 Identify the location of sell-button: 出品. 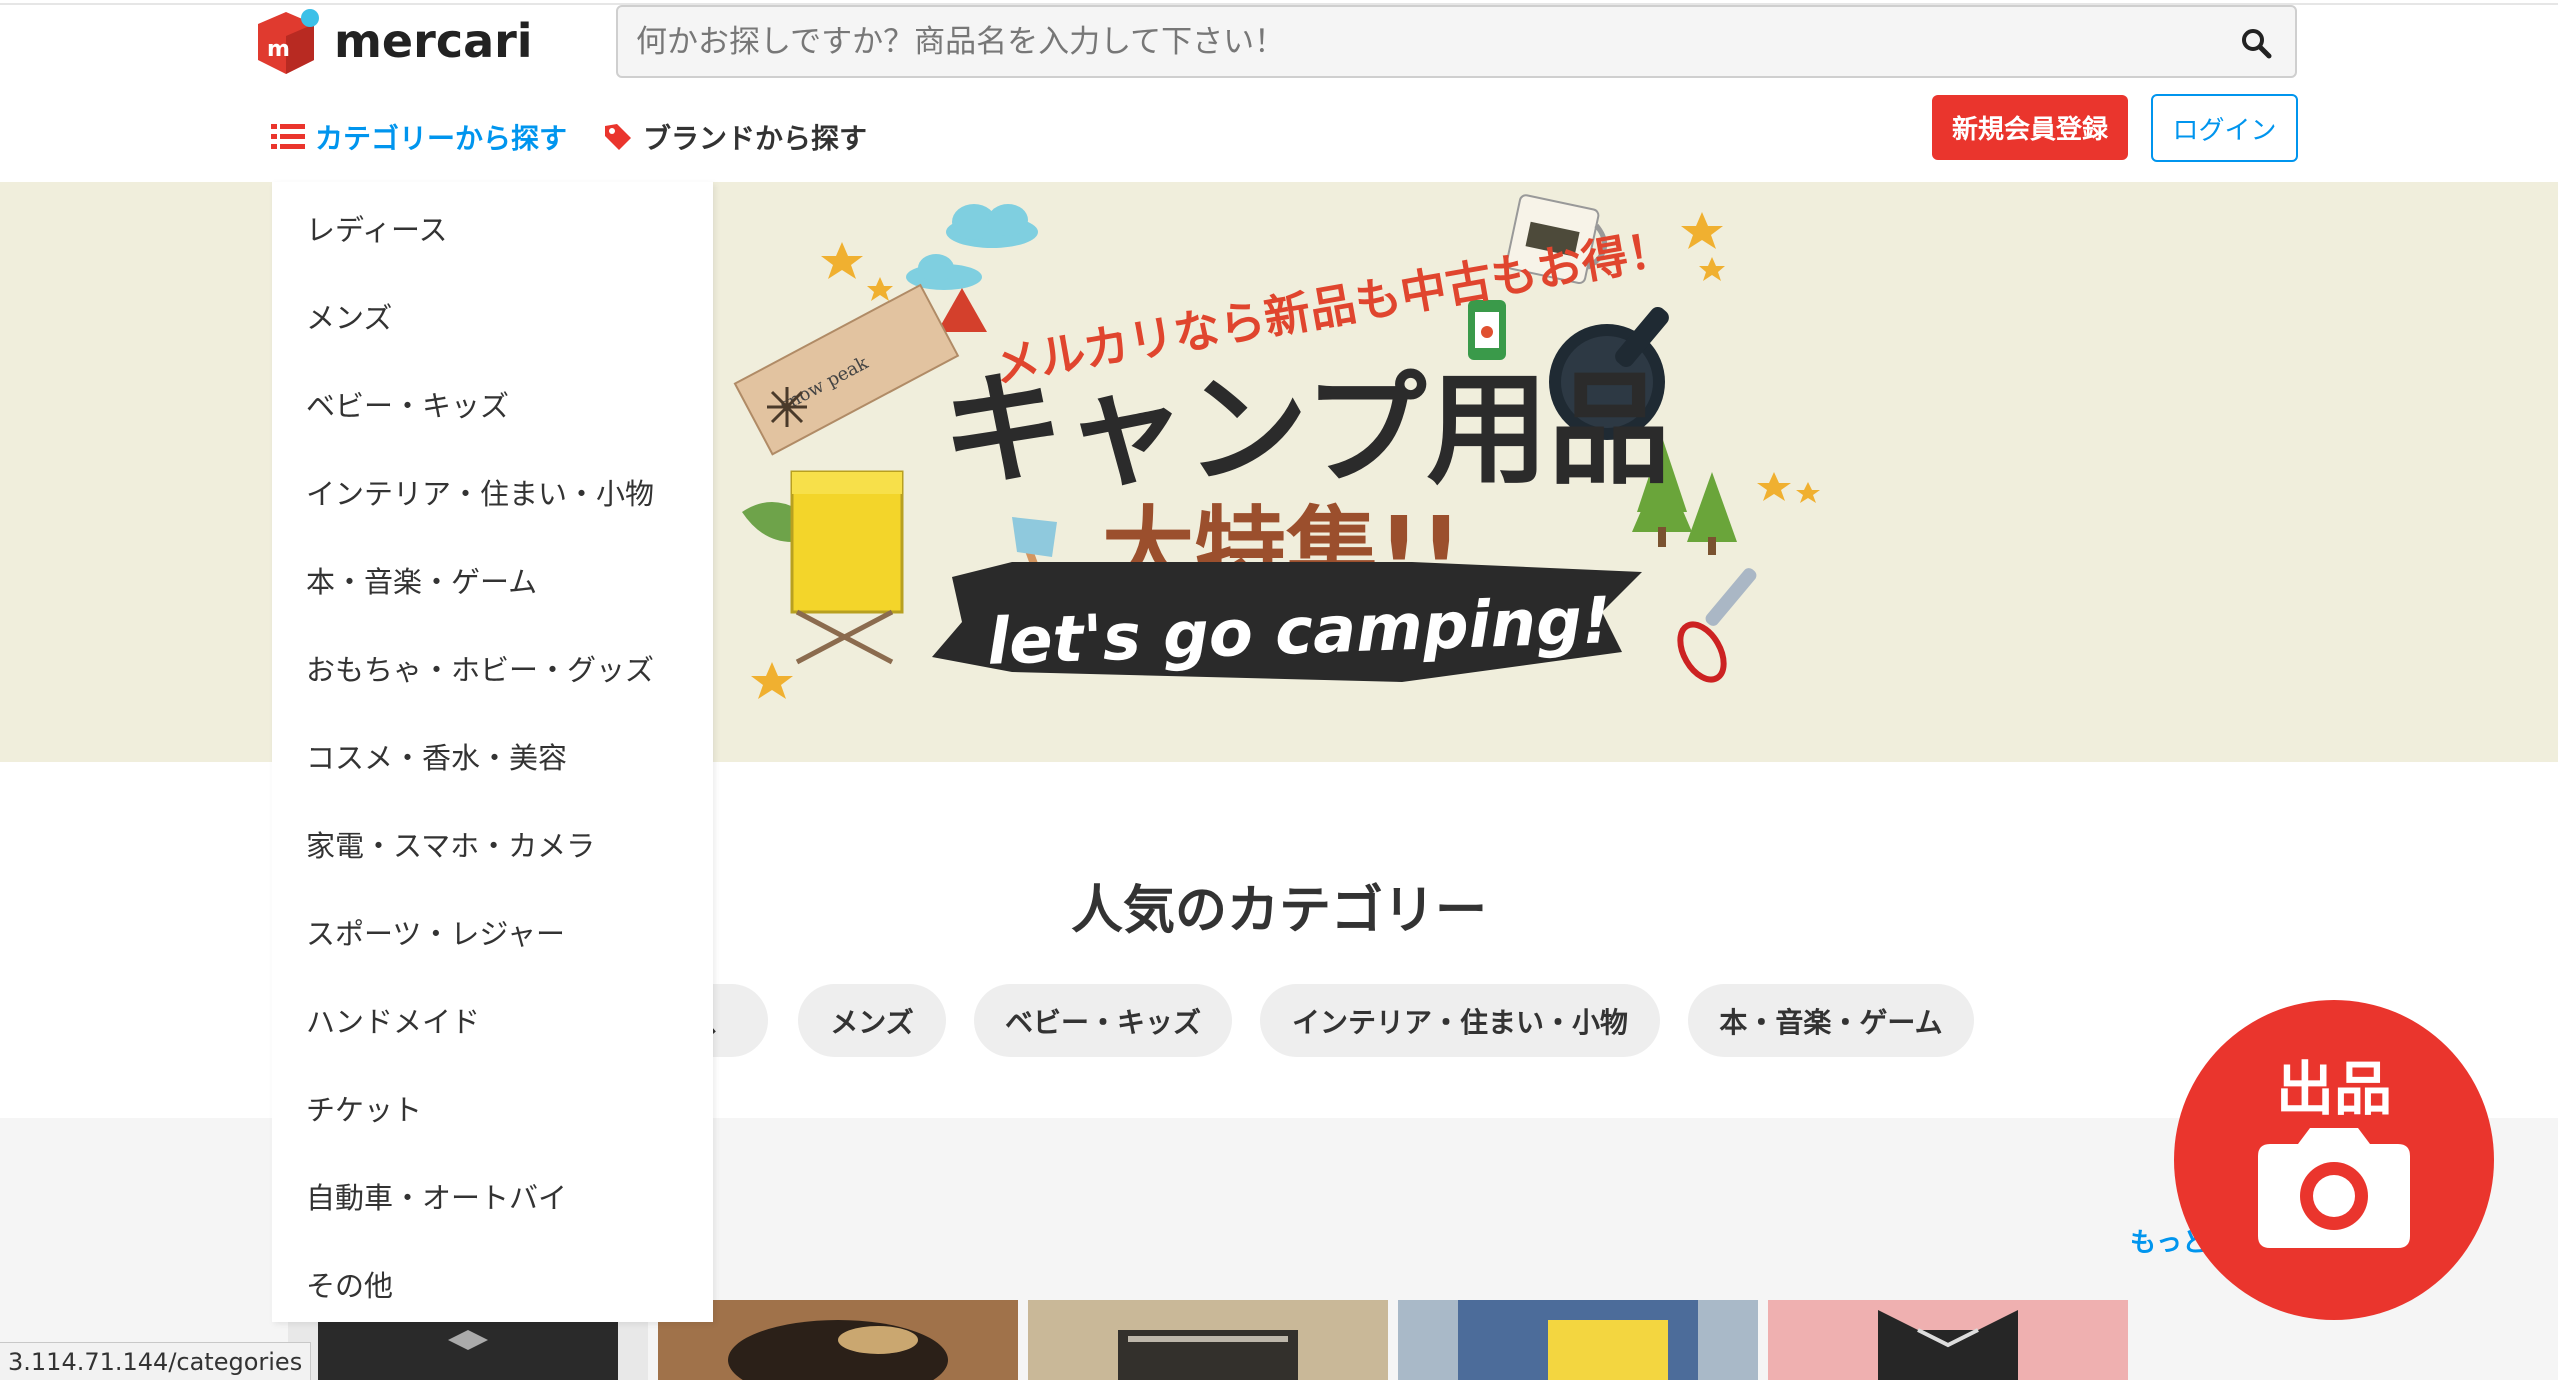
(2334, 1160).